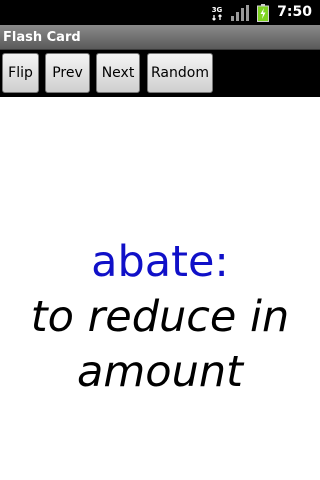 The height and width of the screenshot is (480, 320). I want to click on battery-charging-icon, so click(263, 12).